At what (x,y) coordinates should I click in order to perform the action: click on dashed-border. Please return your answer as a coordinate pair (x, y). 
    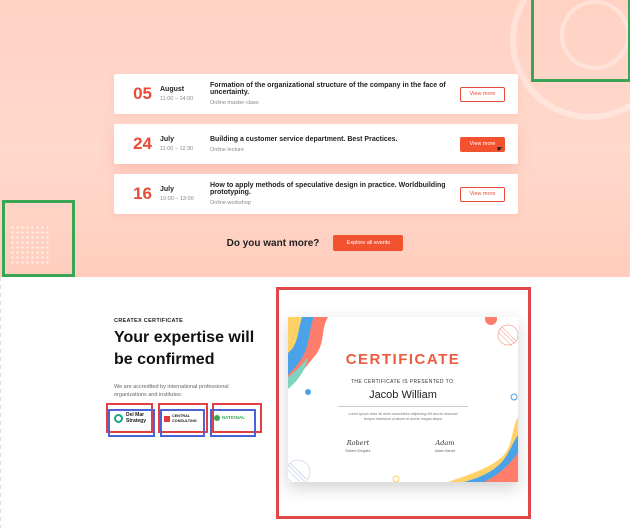
    Looking at the image, I should click on (0, 402).